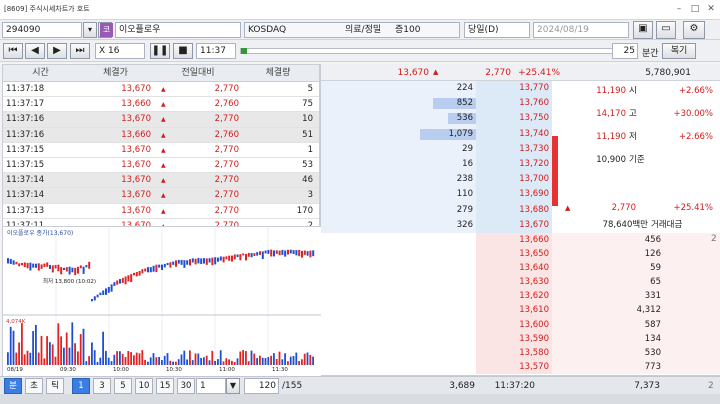  What do you see at coordinates (437, 134) in the screenshot?
I see `ask-row: 1,079 13,740` at bounding box center [437, 134].